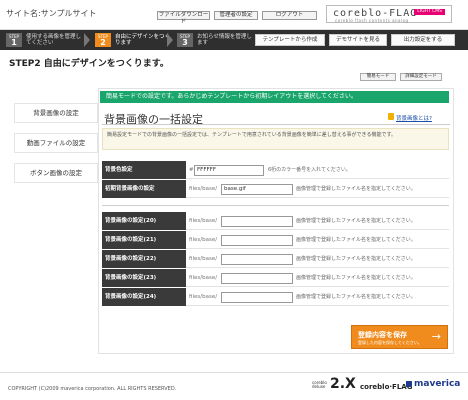 Image resolution: width=468 pixels, height=400 pixels. What do you see at coordinates (290, 40) in the screenshot?
I see `create-from-template-button: テンプレートから作成` at bounding box center [290, 40].